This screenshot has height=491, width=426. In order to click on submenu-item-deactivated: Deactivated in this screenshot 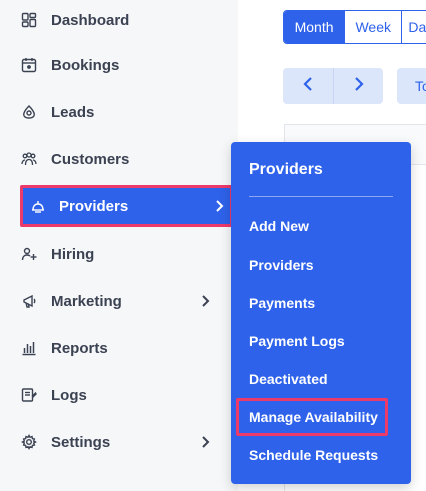, I will do `click(288, 379)`.